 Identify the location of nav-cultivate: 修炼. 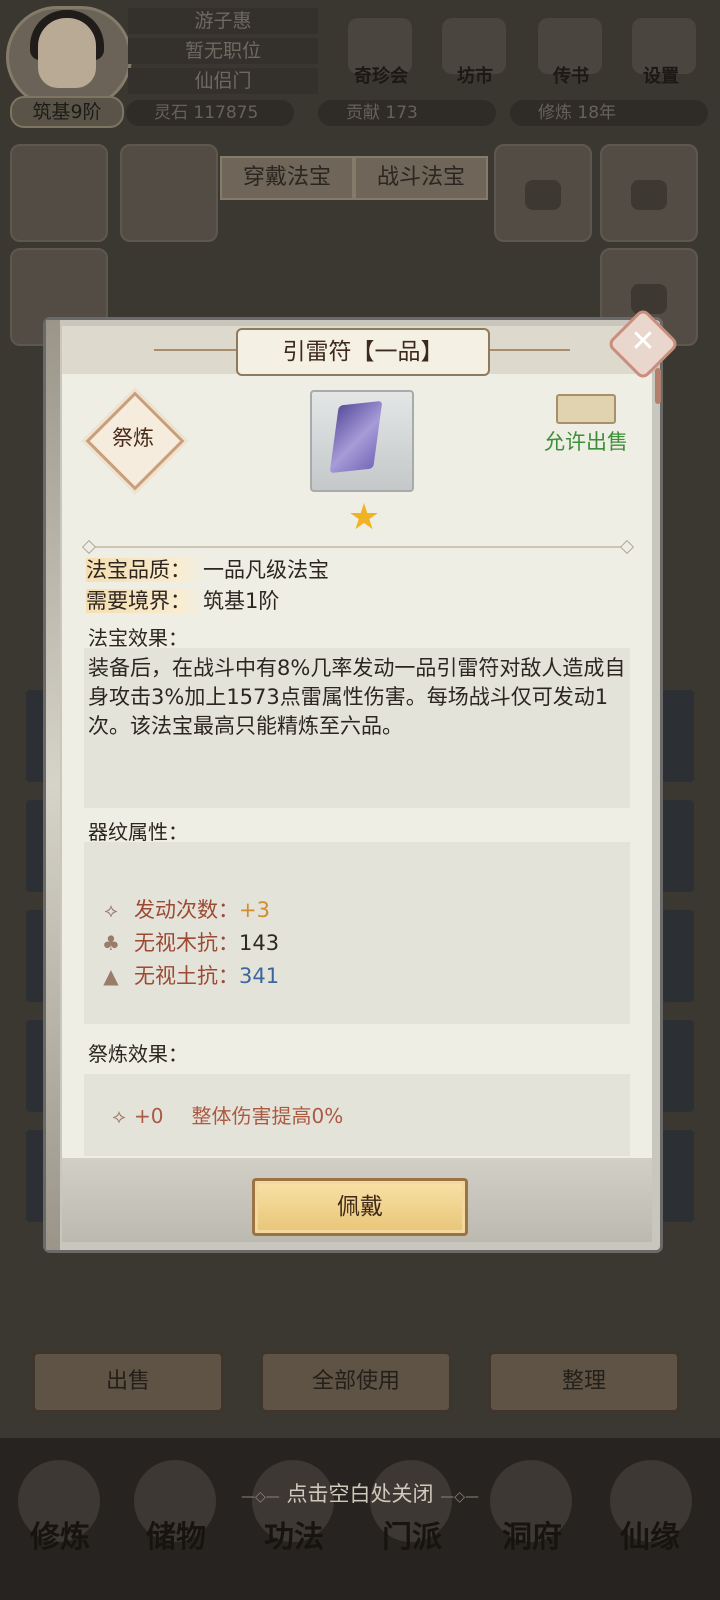
(60, 1534).